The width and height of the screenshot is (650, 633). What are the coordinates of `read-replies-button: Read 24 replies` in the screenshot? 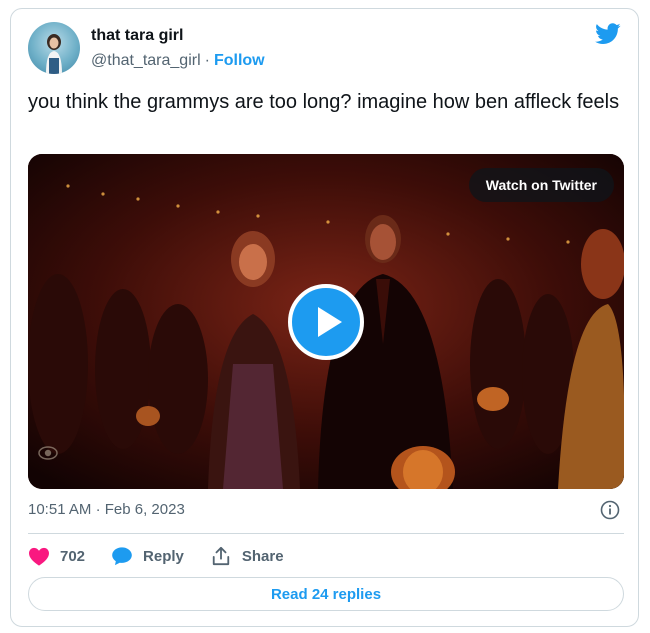 It's located at (326, 594).